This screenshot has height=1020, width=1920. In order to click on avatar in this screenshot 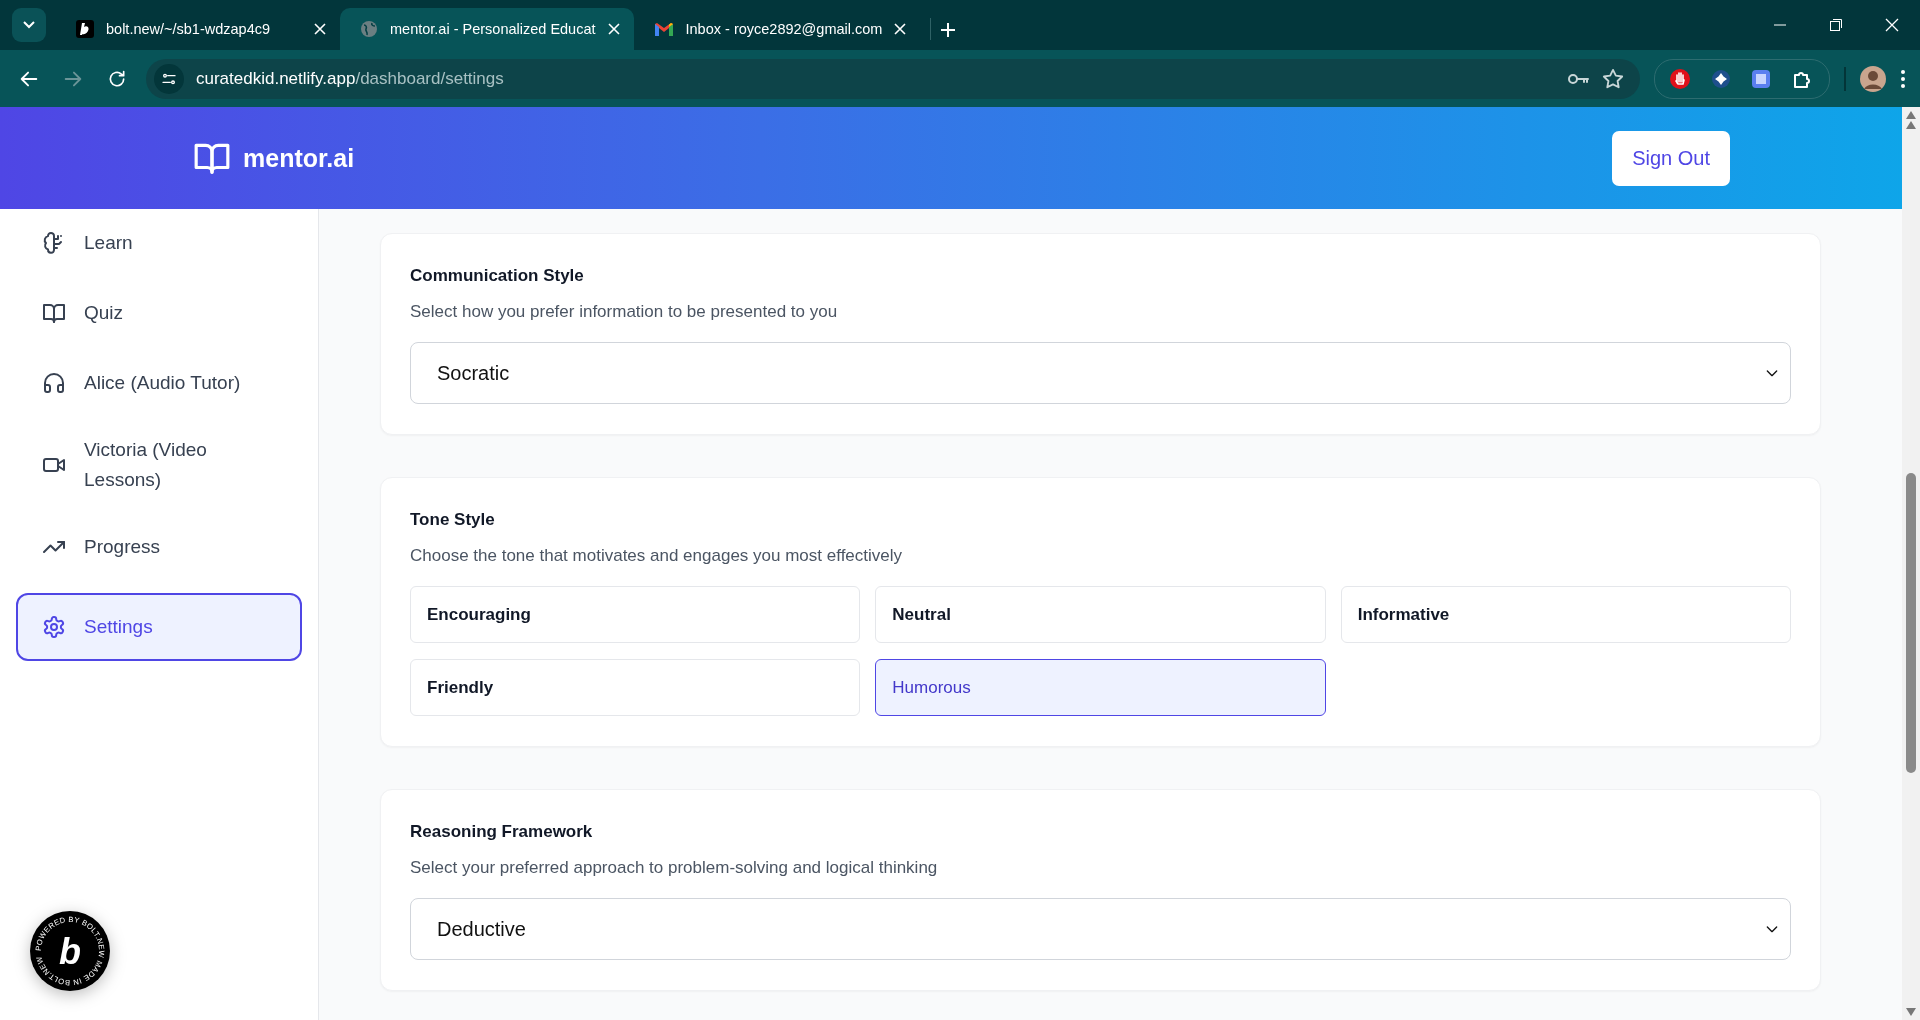, I will do `click(1873, 78)`.